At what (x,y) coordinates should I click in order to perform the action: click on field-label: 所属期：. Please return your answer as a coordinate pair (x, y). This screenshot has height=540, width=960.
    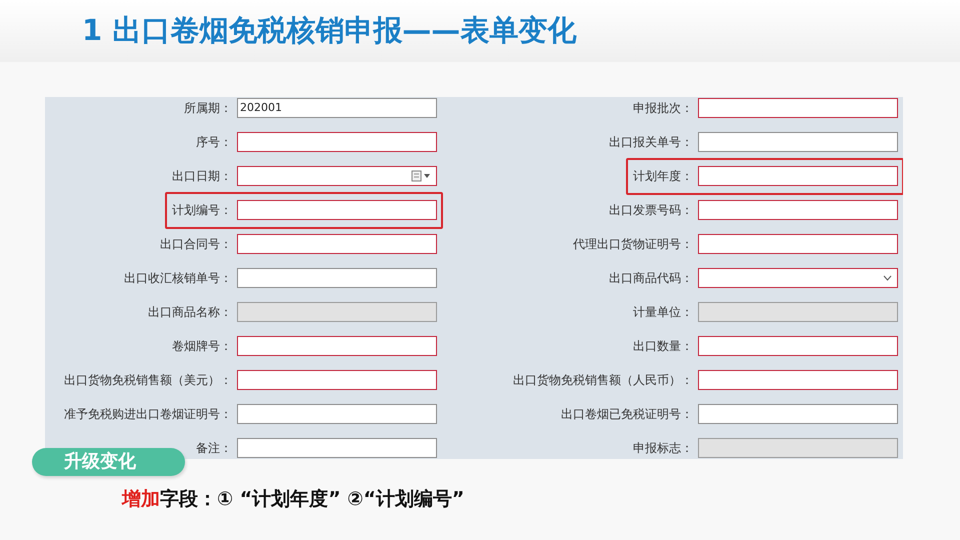
    Looking at the image, I should click on (208, 108).